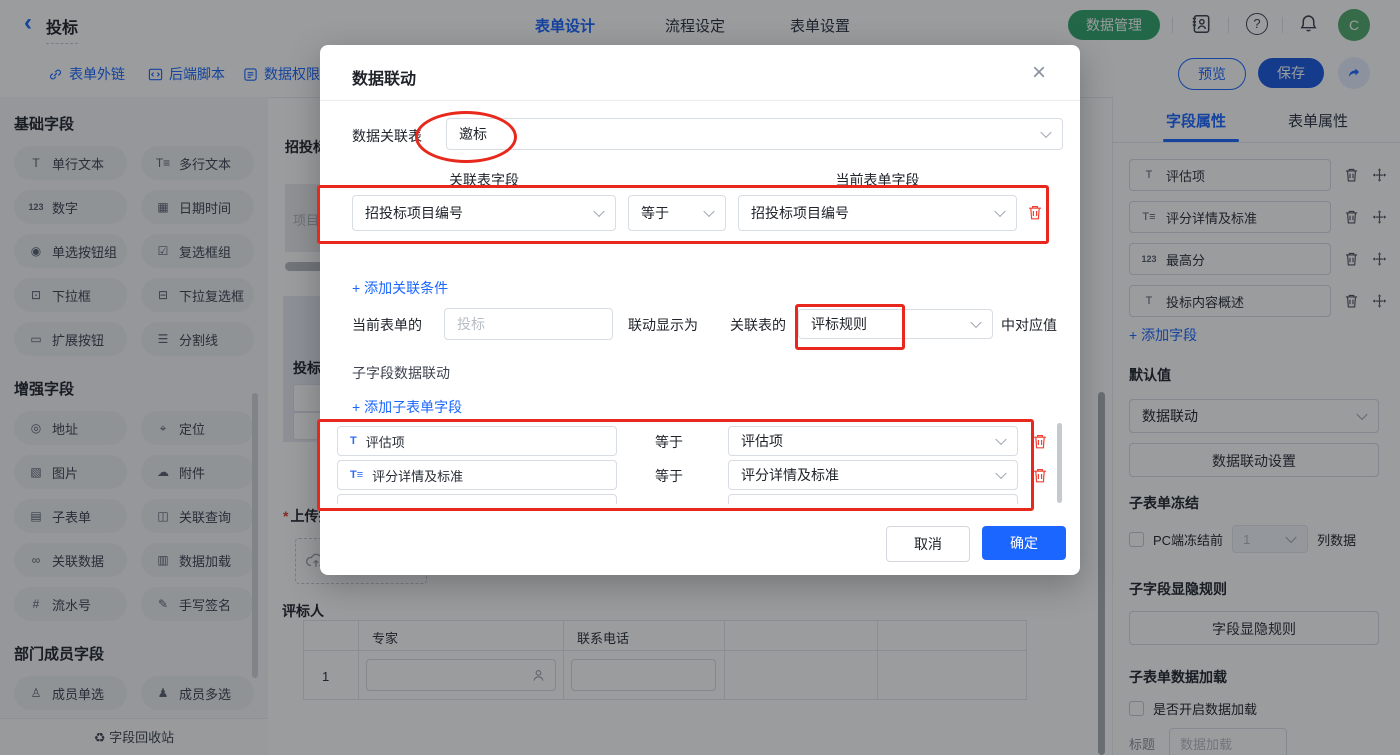 This screenshot has width=1400, height=755. What do you see at coordinates (484, 213) in the screenshot?
I see `condition-left-select: 招投标项目编号` at bounding box center [484, 213].